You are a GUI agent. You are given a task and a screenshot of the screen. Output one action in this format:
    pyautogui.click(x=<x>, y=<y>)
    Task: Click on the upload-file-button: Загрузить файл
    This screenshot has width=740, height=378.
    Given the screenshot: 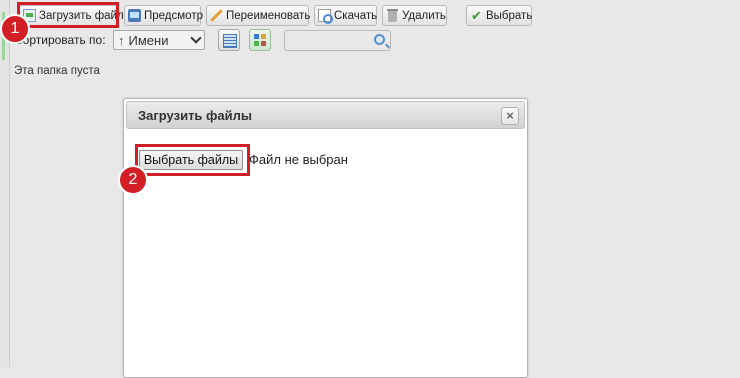 What is the action you would take?
    pyautogui.click(x=71, y=15)
    